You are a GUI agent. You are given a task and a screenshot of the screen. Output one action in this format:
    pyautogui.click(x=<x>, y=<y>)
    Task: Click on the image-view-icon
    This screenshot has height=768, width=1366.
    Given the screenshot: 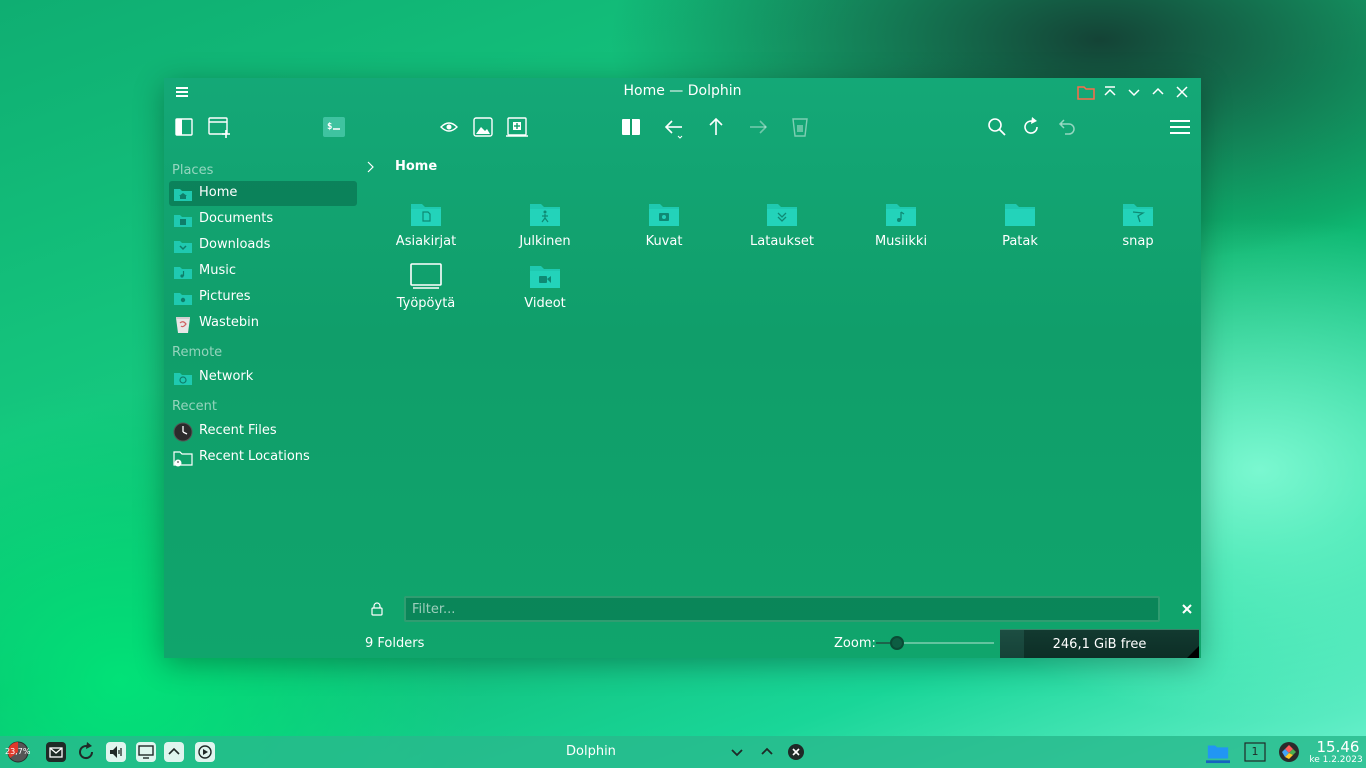 What is the action you would take?
    pyautogui.click(x=483, y=127)
    